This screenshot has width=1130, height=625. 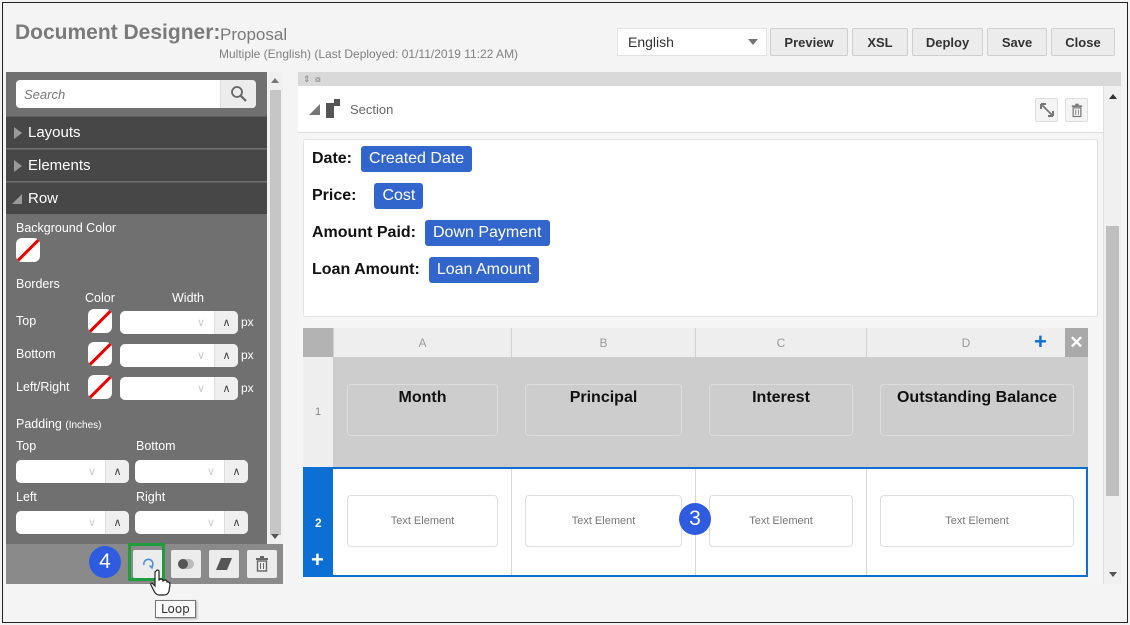 What do you see at coordinates (1083, 42) in the screenshot?
I see `close-button: Close` at bounding box center [1083, 42].